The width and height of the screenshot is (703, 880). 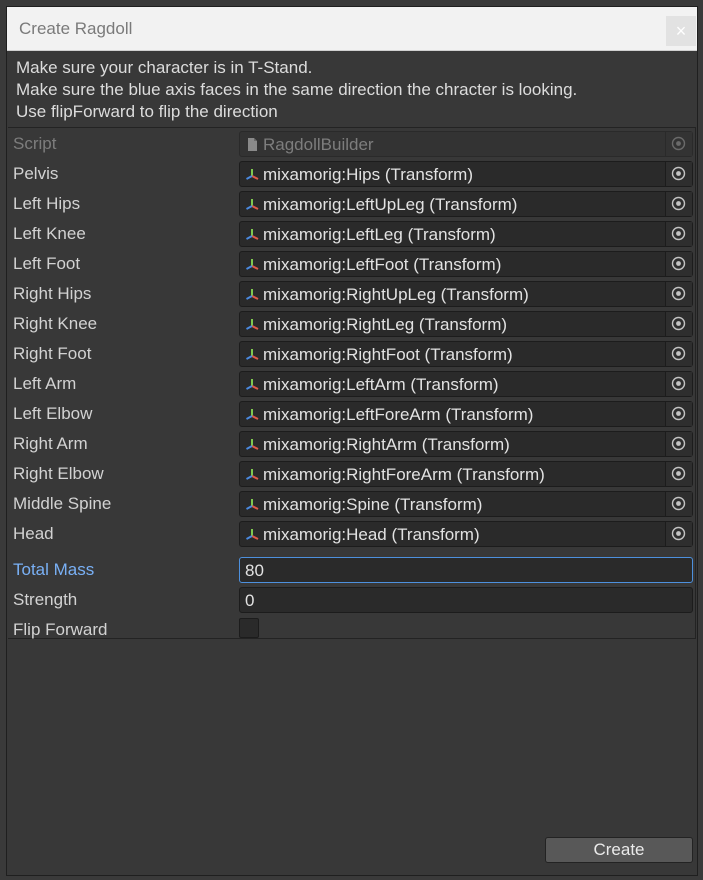 What do you see at coordinates (388, 354) in the screenshot?
I see `right-foot-value: mixamorig:RightFoot (Transform)` at bounding box center [388, 354].